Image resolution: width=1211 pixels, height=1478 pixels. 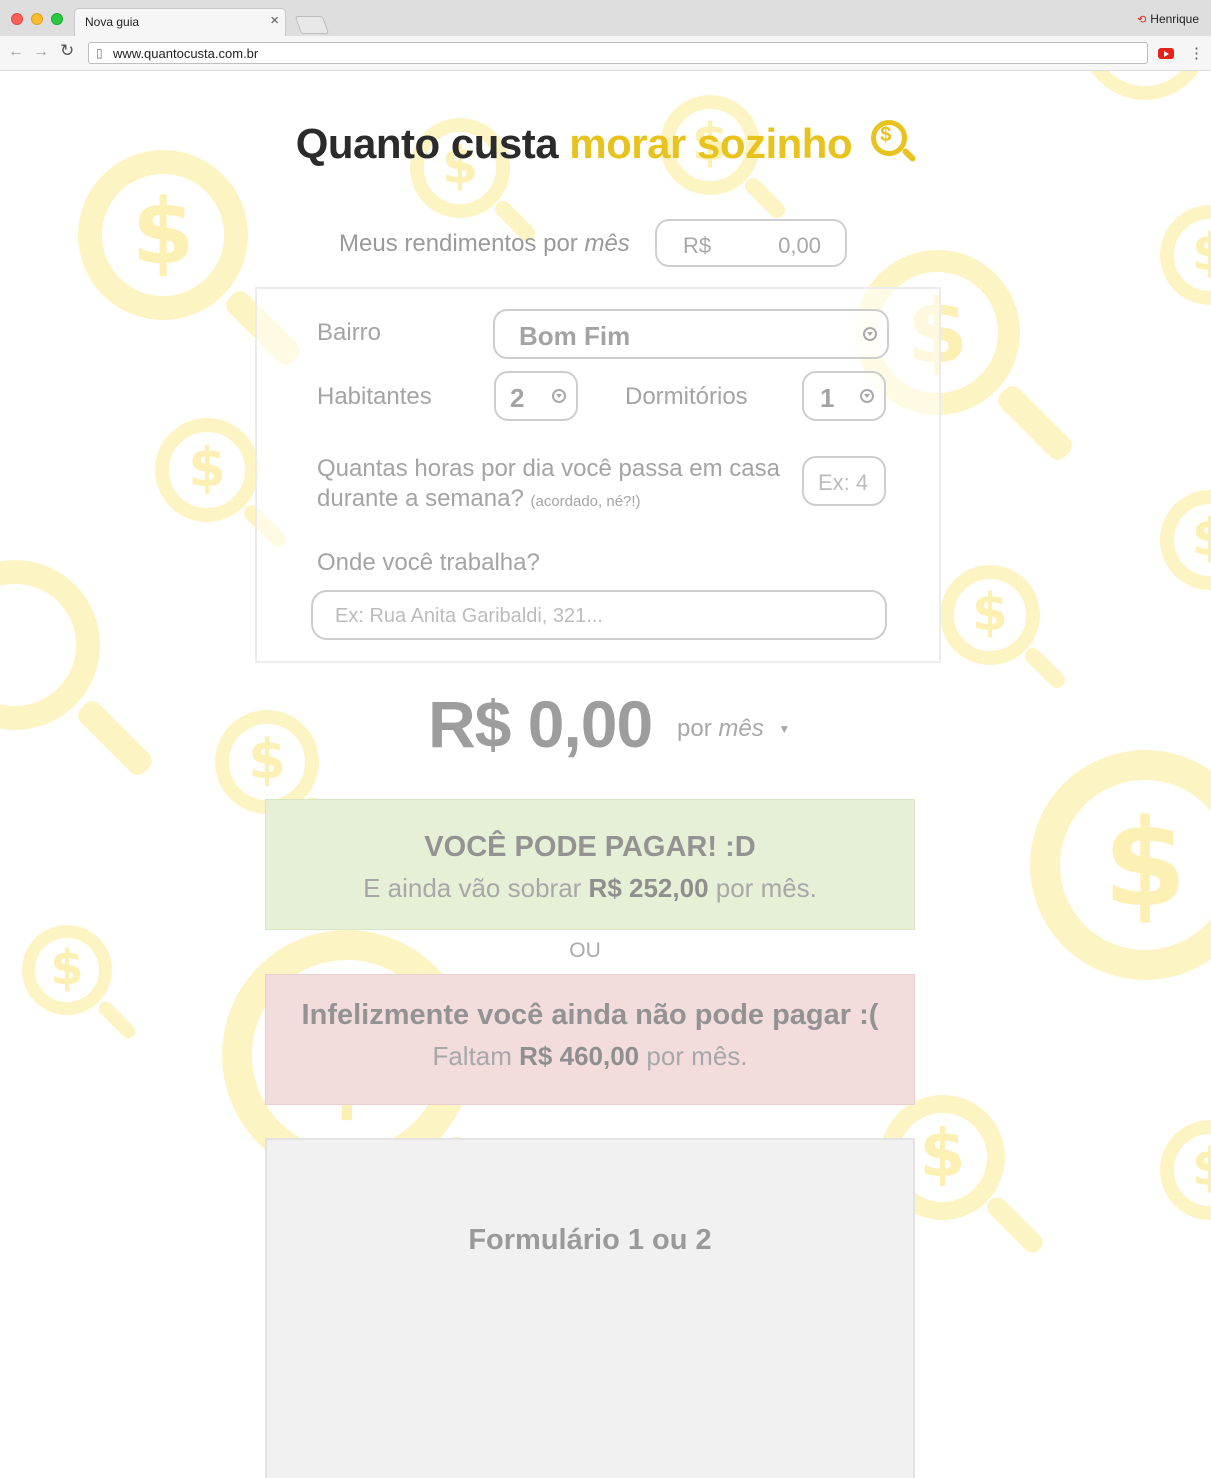 What do you see at coordinates (691, 334) in the screenshot?
I see `neighborhood-select: Bom Fim` at bounding box center [691, 334].